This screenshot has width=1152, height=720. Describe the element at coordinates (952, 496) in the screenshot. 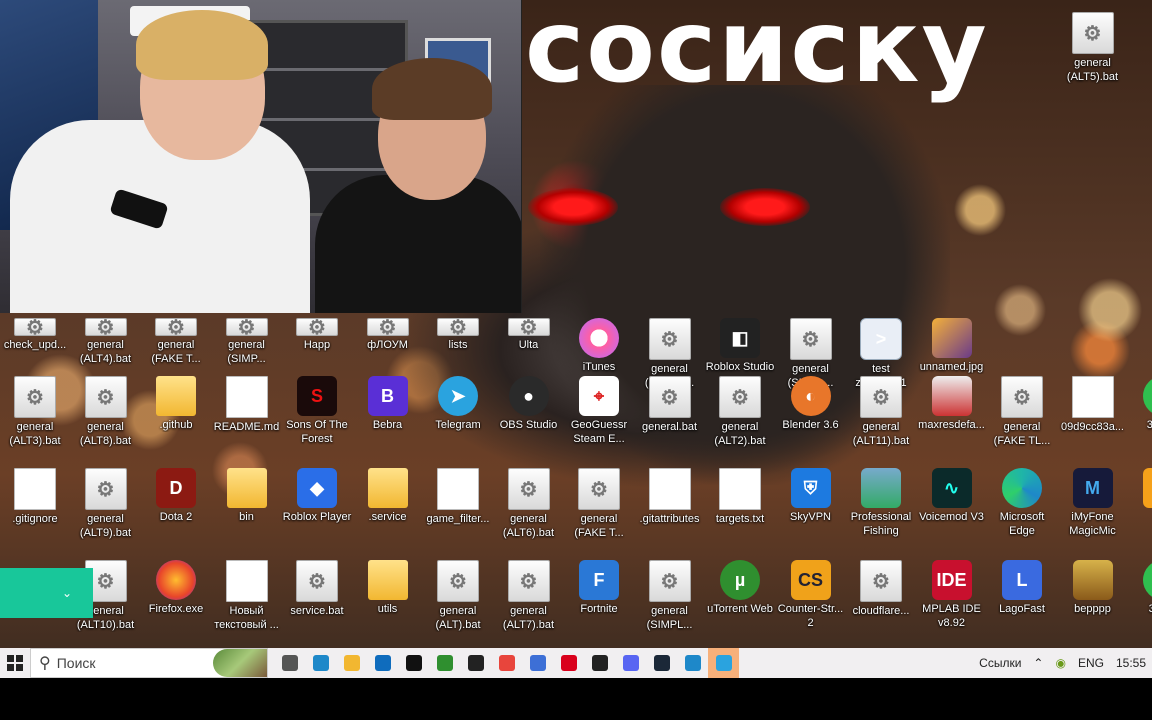

I see `desktop-icon: ∿ Voicemod V3` at that location.